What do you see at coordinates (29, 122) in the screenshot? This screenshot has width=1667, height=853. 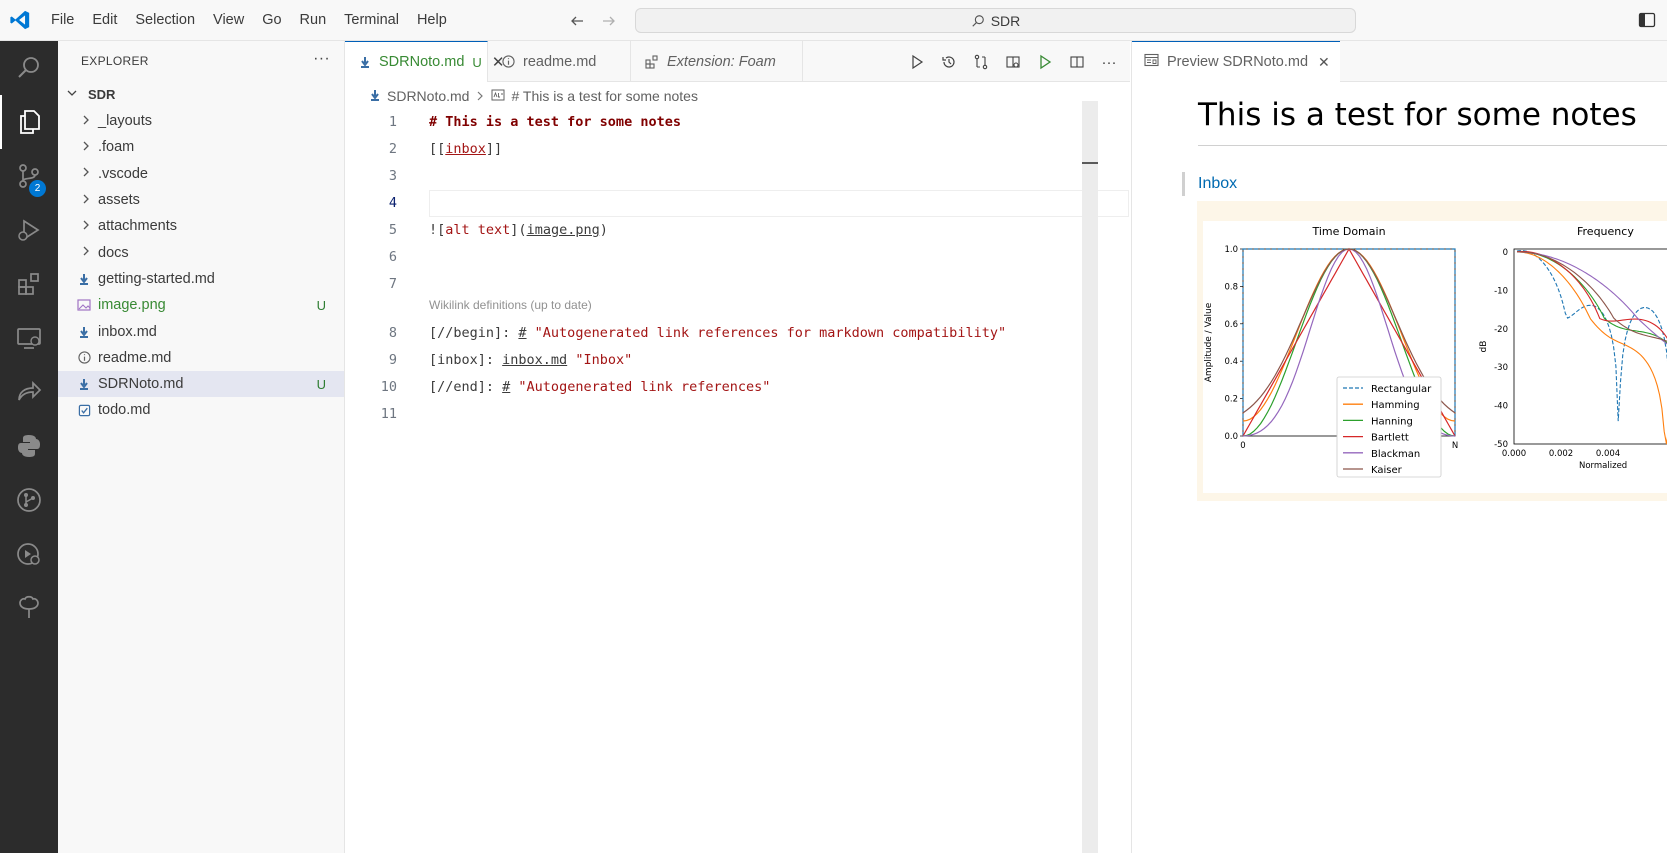 I see `explorer-activity` at bounding box center [29, 122].